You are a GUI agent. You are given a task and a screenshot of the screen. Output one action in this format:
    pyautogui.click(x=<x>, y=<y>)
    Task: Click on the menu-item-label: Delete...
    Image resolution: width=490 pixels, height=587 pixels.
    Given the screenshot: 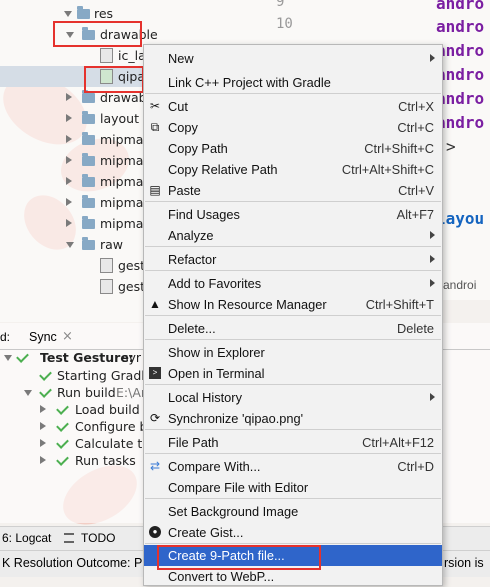 What is the action you would take?
    pyautogui.click(x=192, y=328)
    